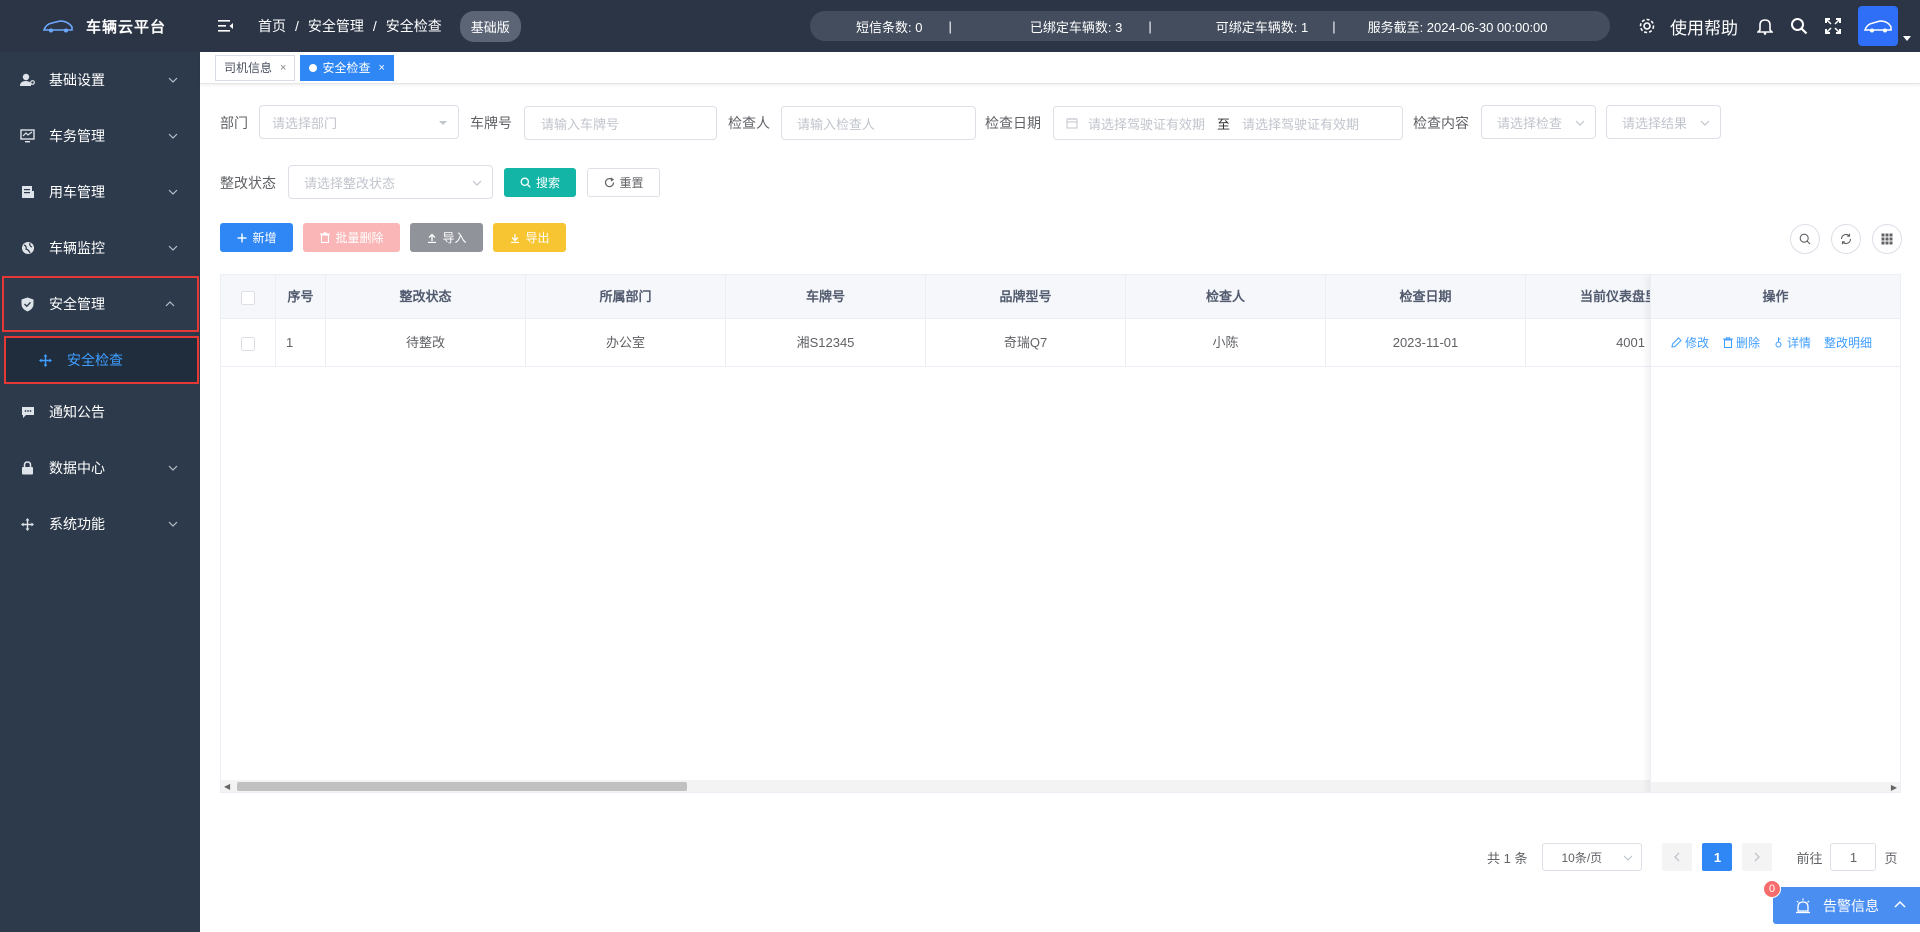 The height and width of the screenshot is (932, 1920). Describe the element at coordinates (1775, 787) in the screenshot. I see `horizontal-scrollbar-track: ▶` at that location.